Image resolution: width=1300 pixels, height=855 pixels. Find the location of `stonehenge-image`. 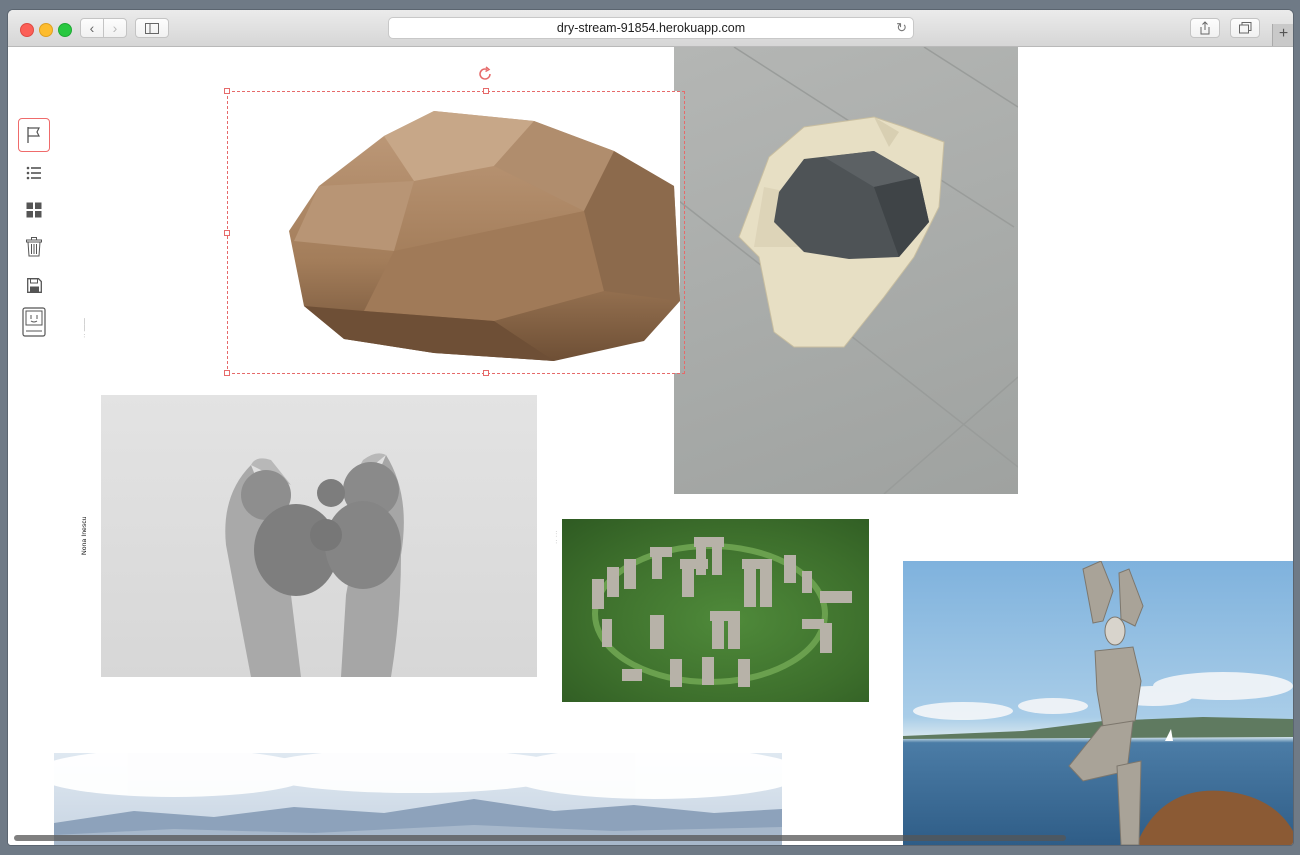

stonehenge-image is located at coordinates (715, 610).